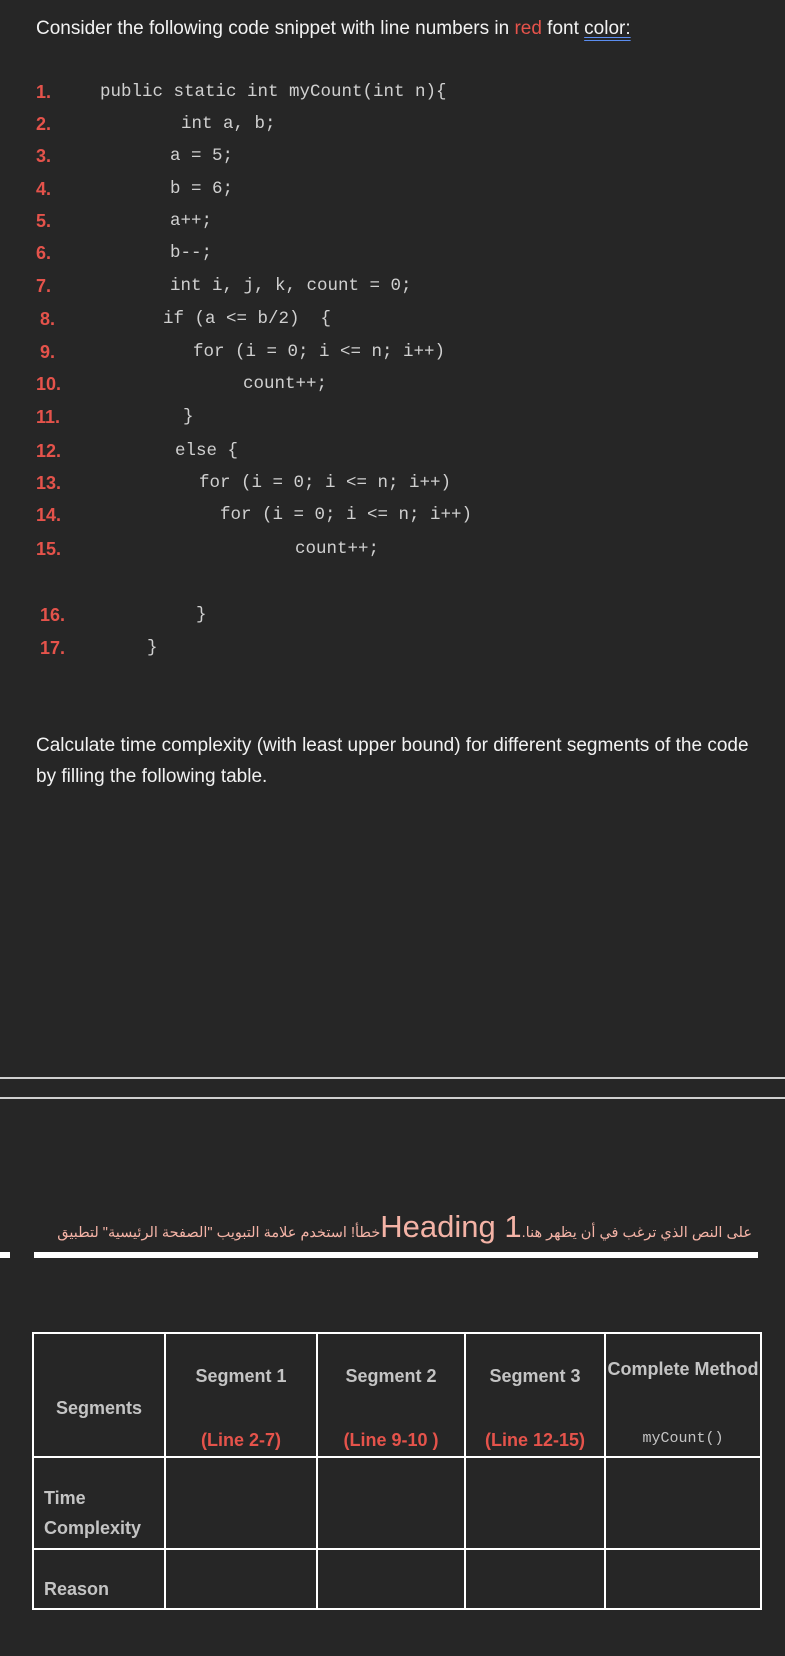 The width and height of the screenshot is (785, 1656). I want to click on heading-bar-left-stub, so click(5, 1255).